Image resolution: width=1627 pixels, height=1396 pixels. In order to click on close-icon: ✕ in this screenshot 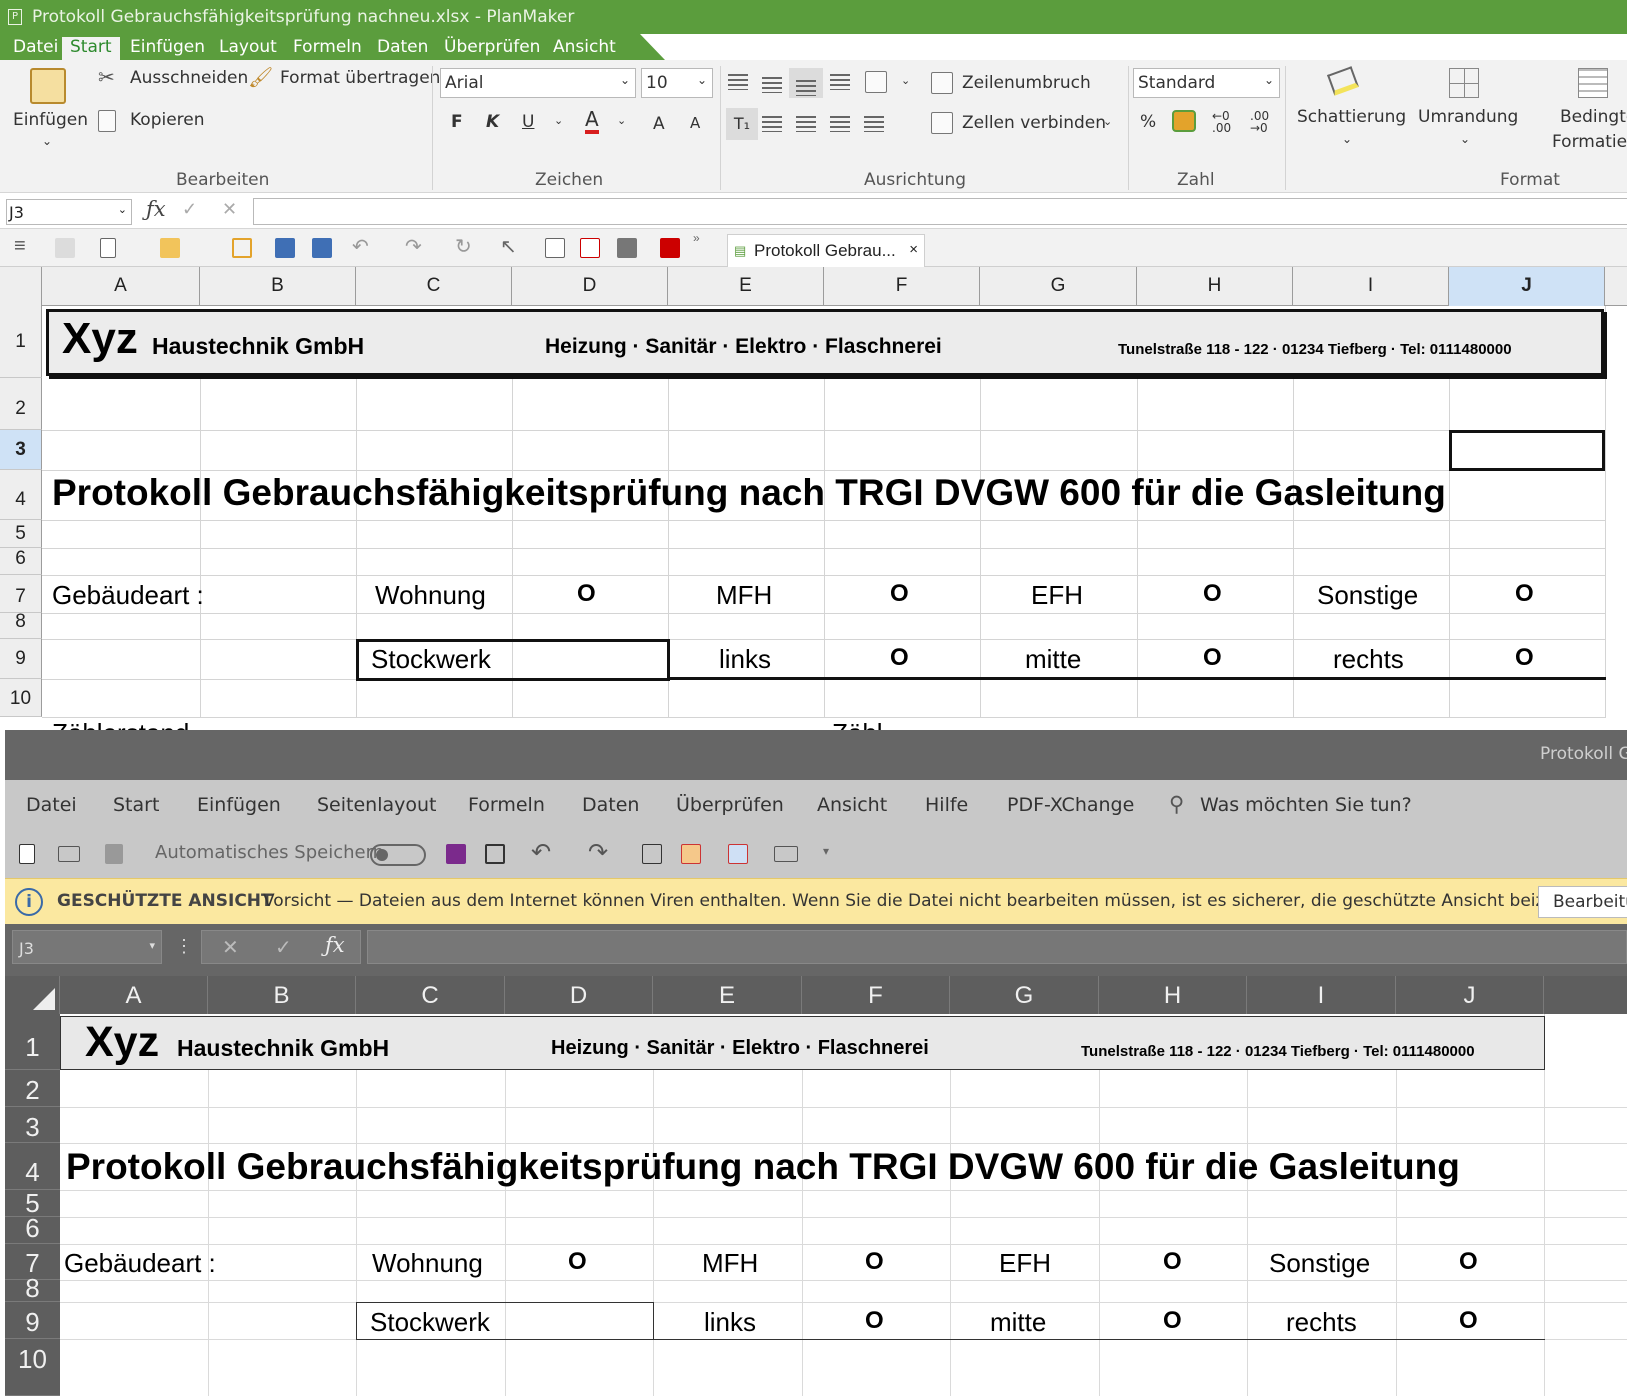, I will do `click(229, 209)`.